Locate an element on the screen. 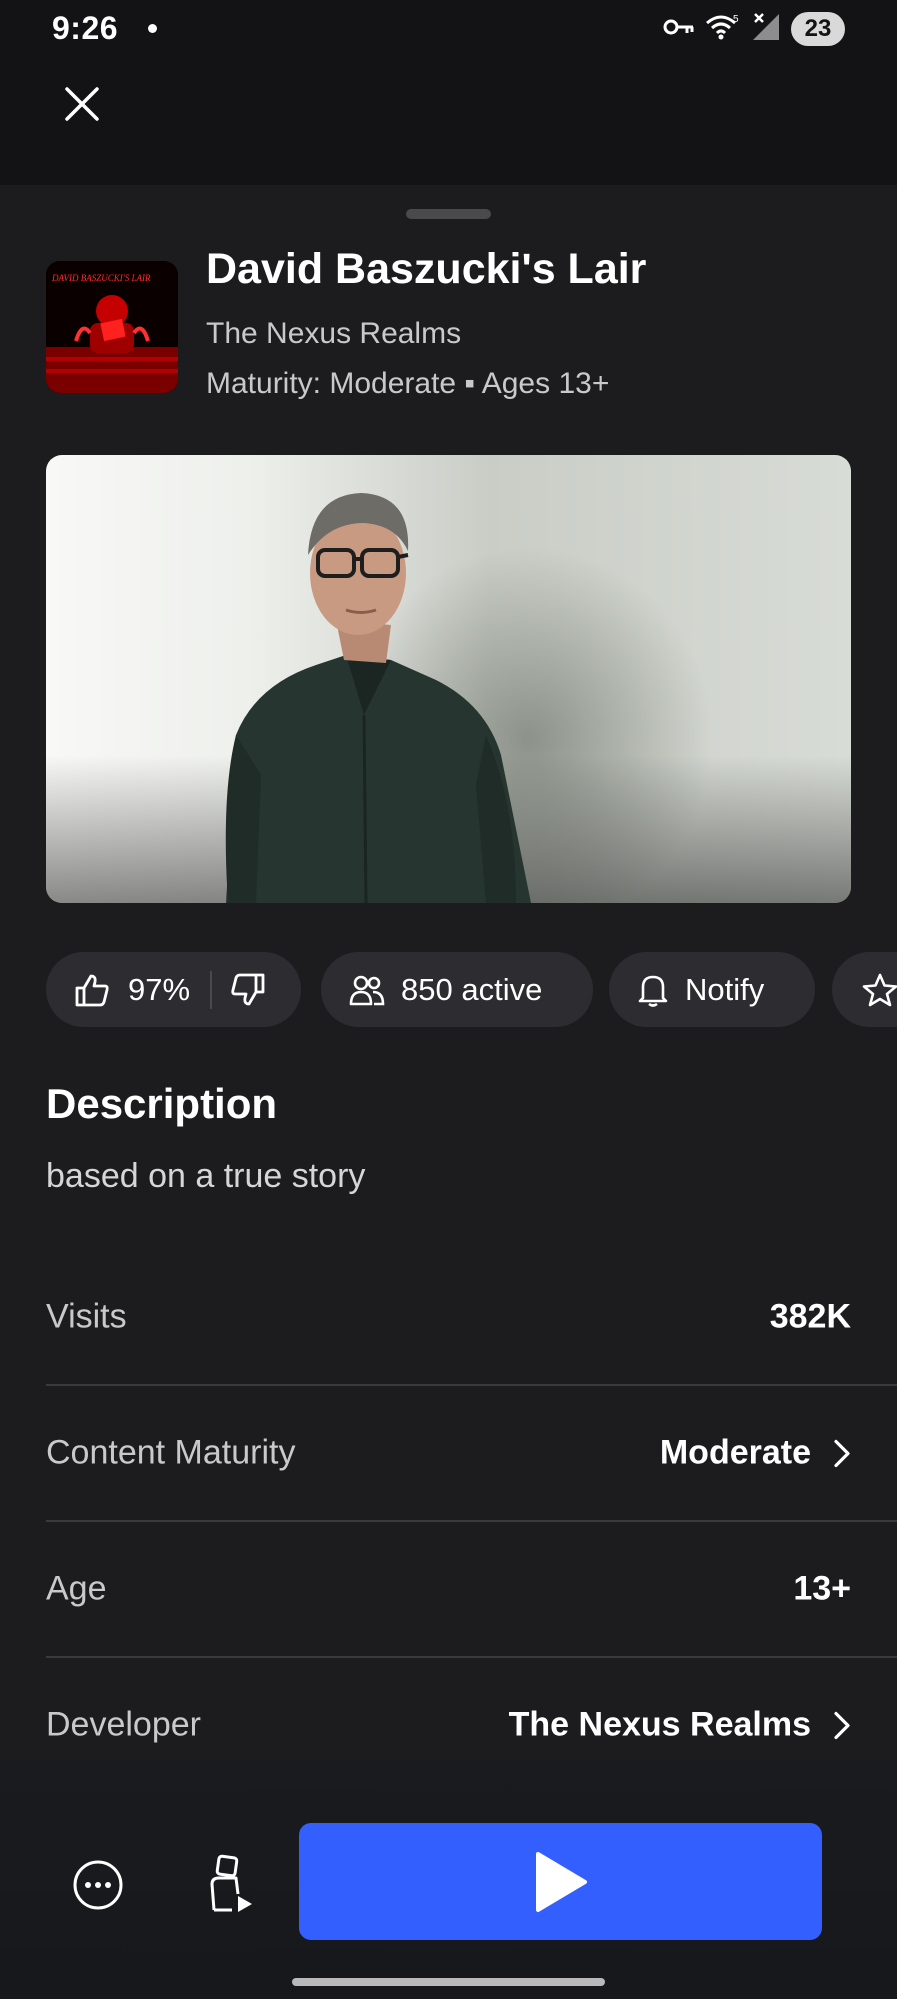 The height and width of the screenshot is (1999, 897). info-label: Developer is located at coordinates (123, 1724).